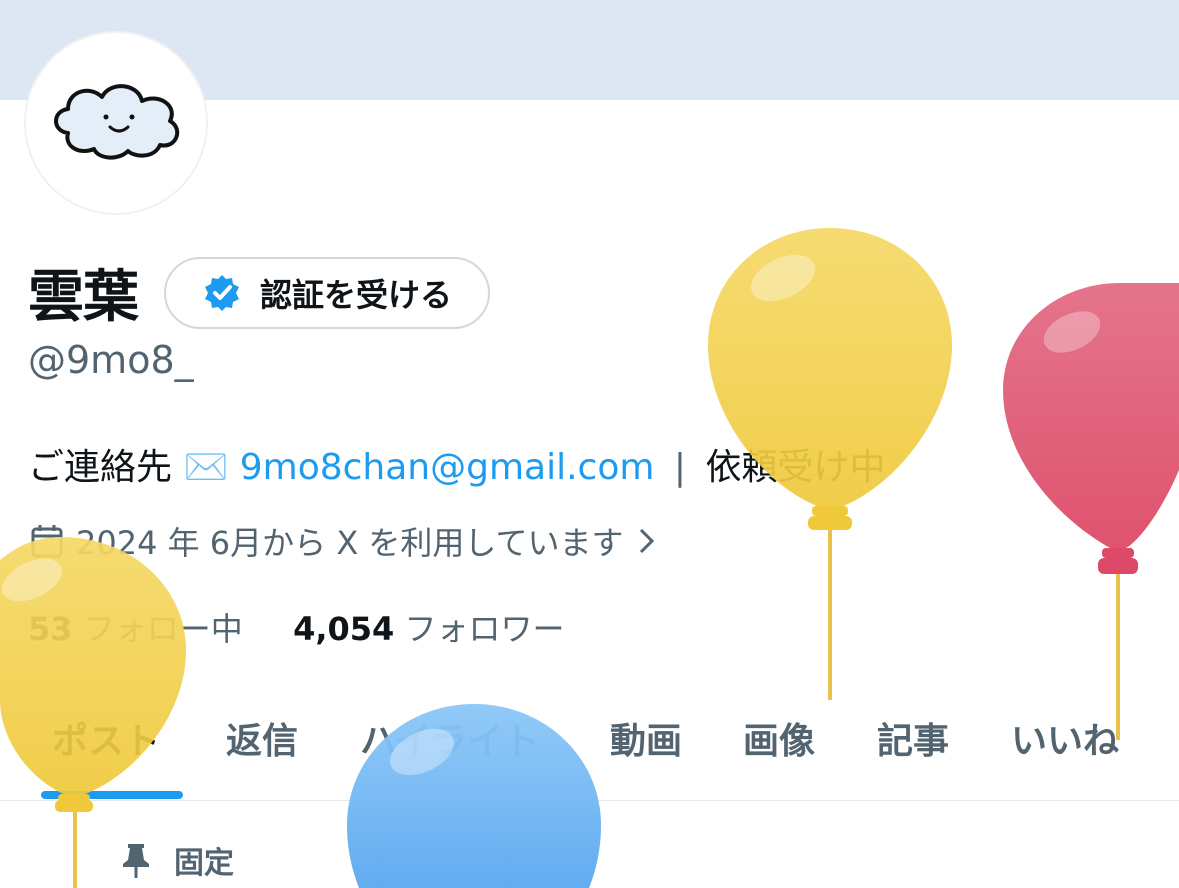 The image size is (1179, 888). What do you see at coordinates (47, 541) in the screenshot?
I see `calendar-icon` at bounding box center [47, 541].